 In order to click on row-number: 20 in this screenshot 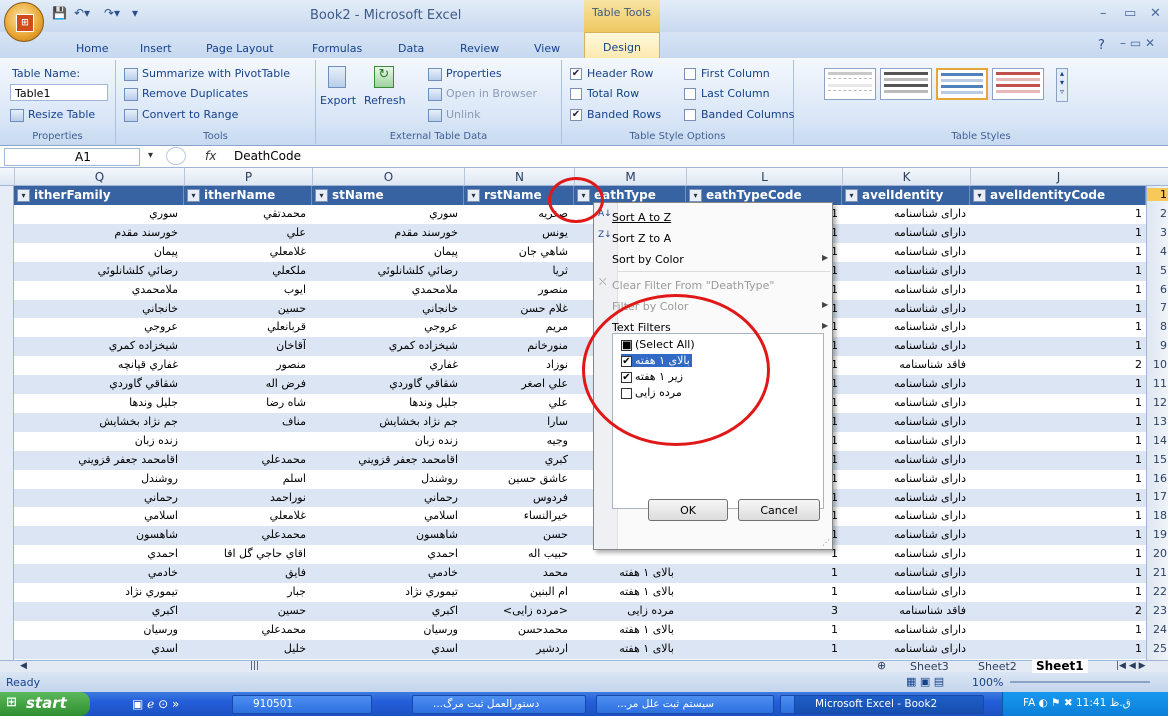, I will do `click(1157, 553)`.